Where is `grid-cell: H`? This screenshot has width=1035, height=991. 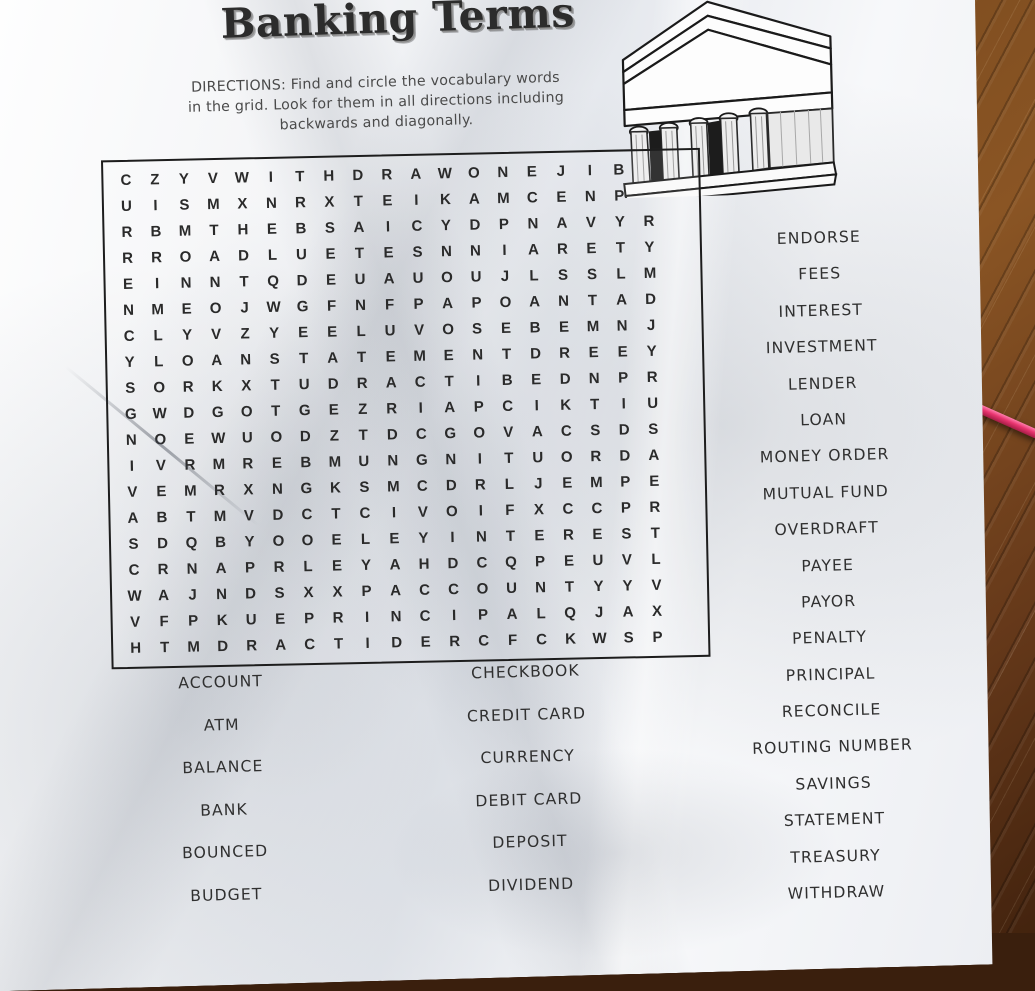
grid-cell: H is located at coordinates (424, 564).